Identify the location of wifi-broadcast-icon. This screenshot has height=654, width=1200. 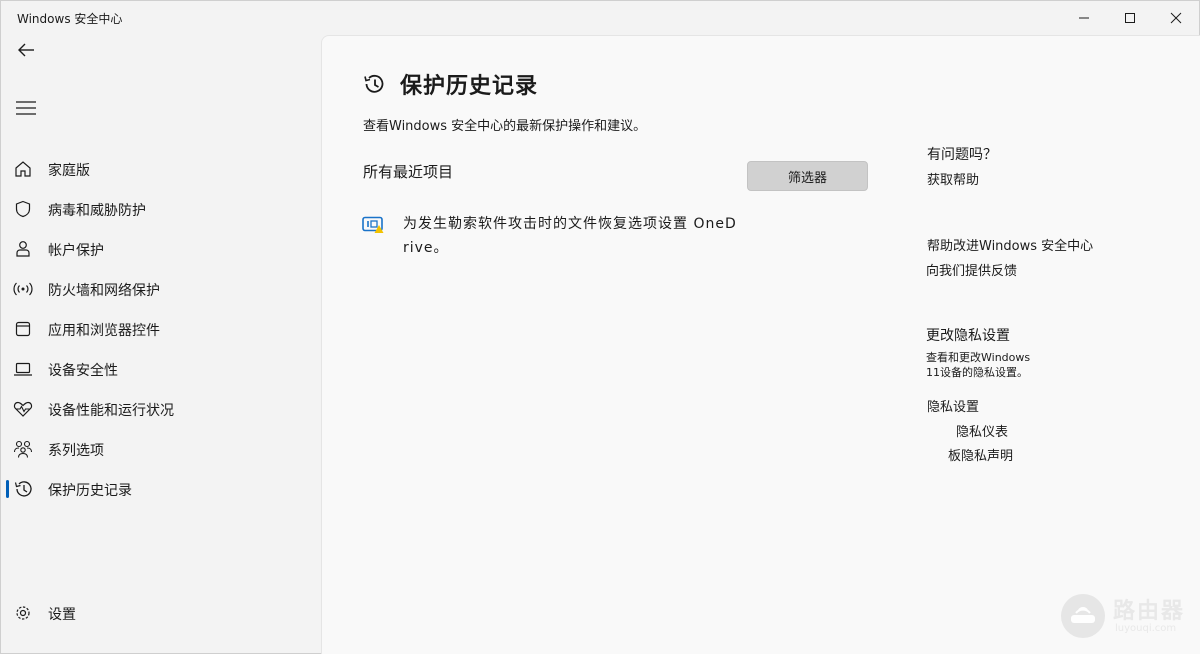
(23, 289).